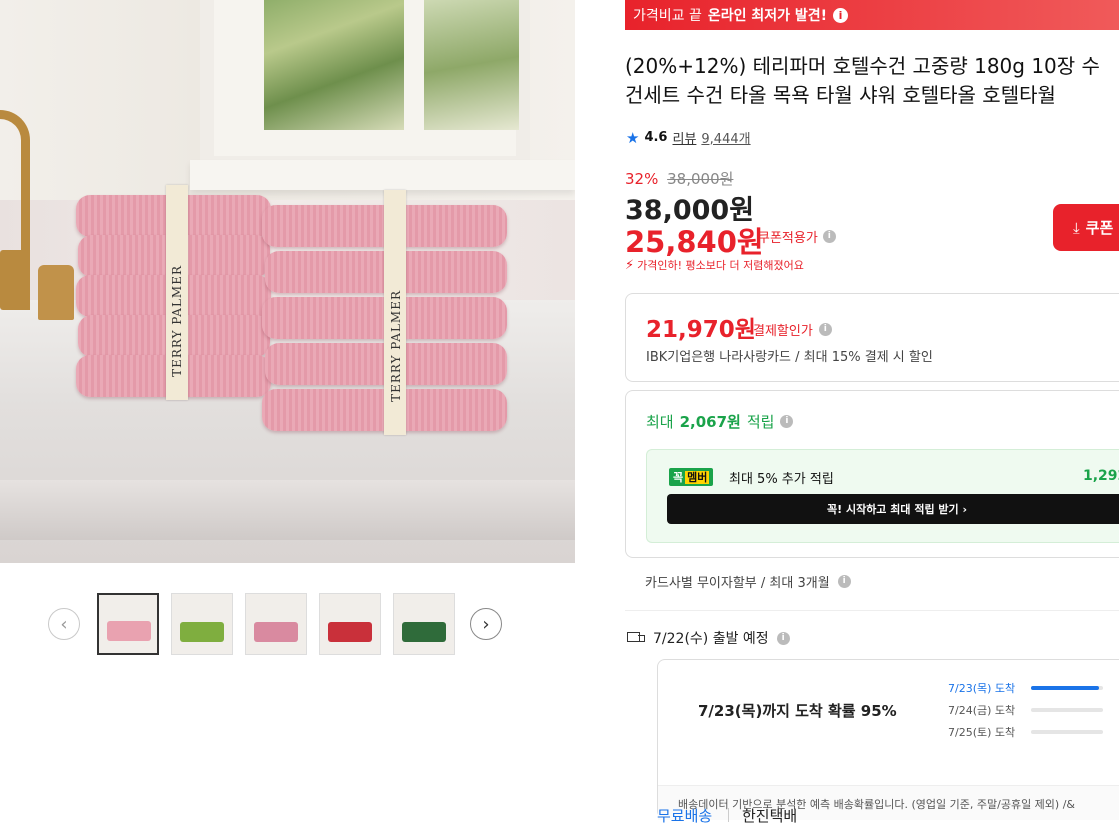 Image resolution: width=1119 pixels, height=832 pixels. What do you see at coordinates (770, 816) in the screenshot?
I see `carrier-name: 한진택배` at bounding box center [770, 816].